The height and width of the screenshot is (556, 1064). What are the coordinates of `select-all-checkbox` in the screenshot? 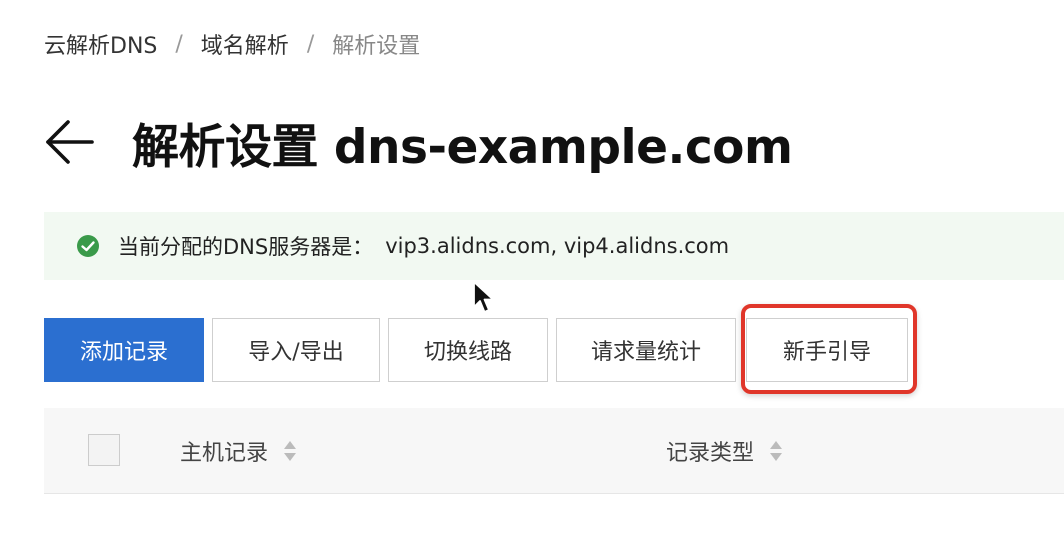 It's located at (104, 450).